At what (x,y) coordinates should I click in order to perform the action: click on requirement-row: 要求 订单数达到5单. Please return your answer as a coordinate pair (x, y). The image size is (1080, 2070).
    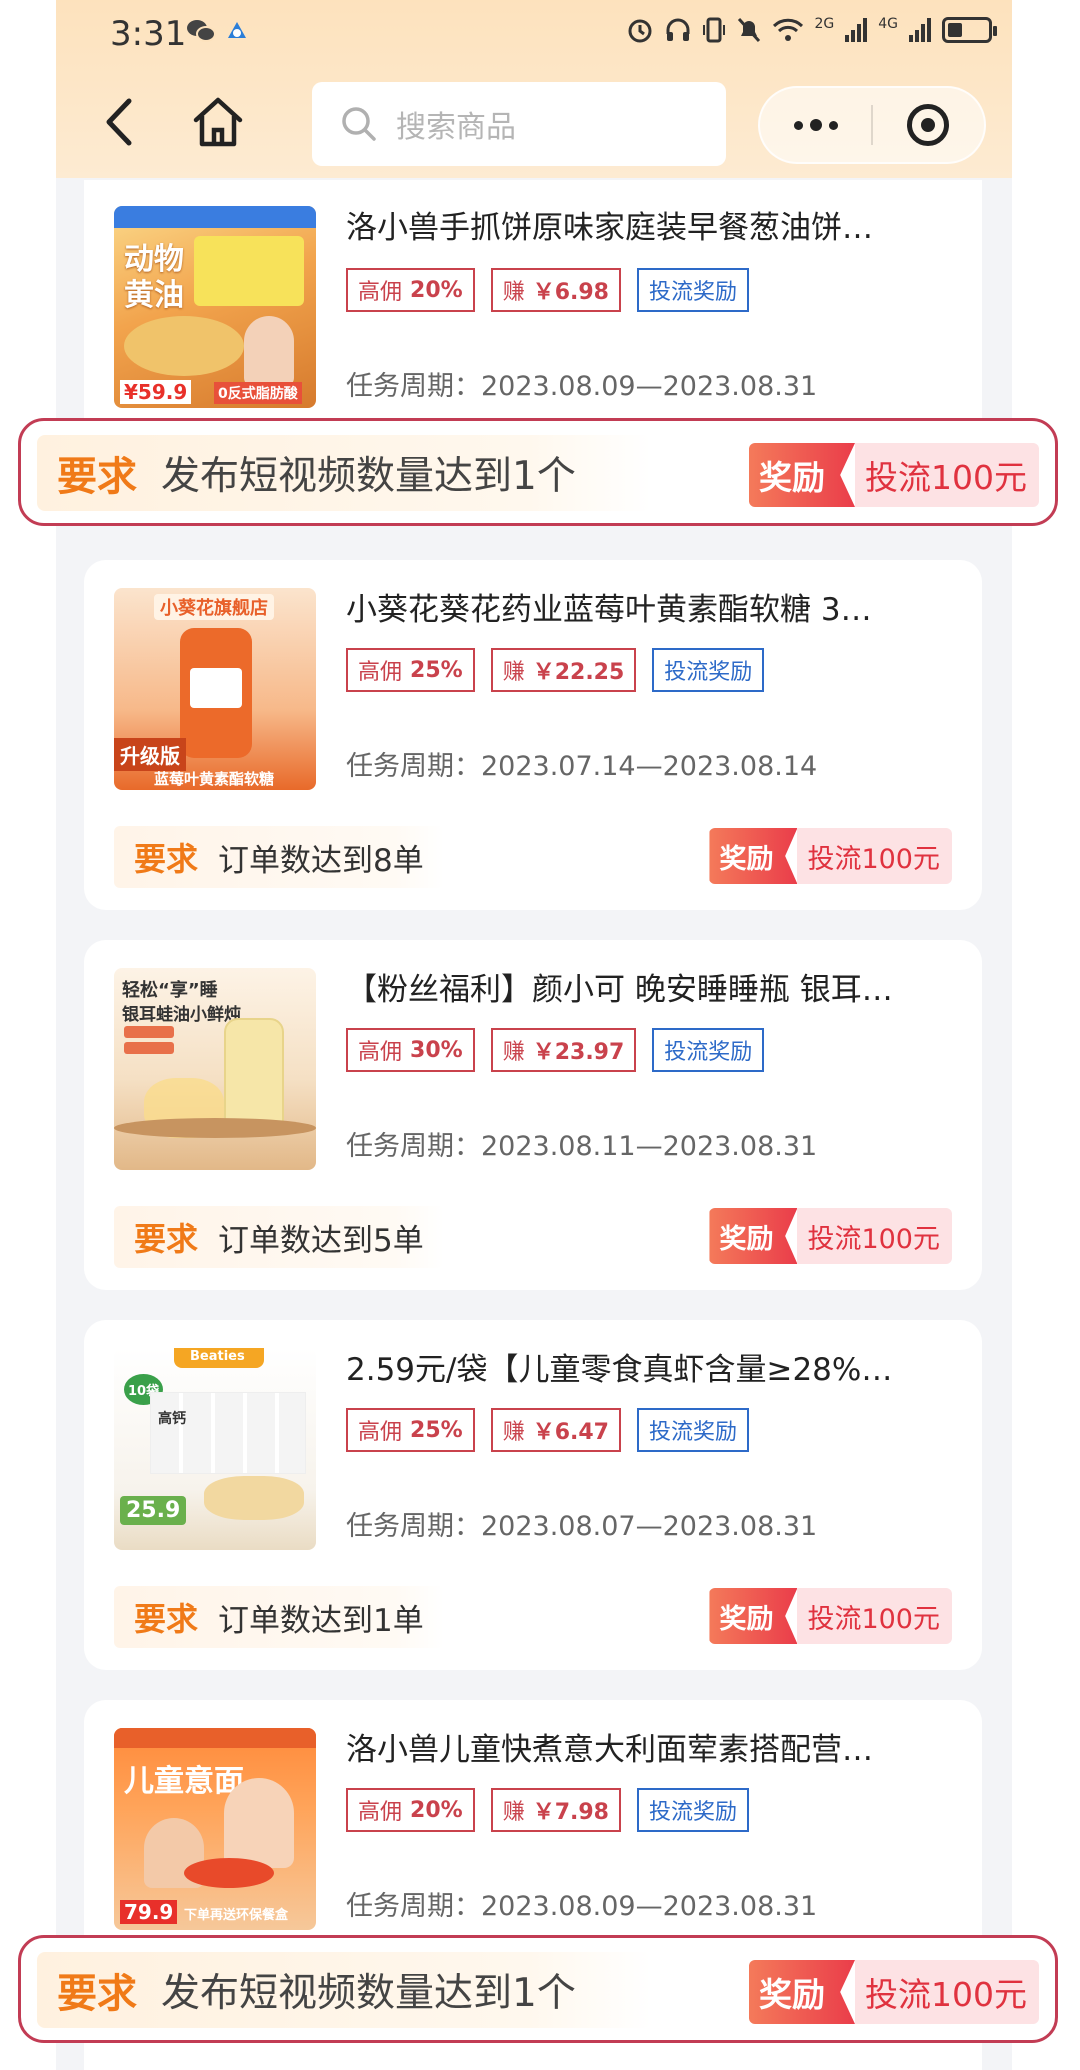
    Looking at the image, I should click on (279, 1237).